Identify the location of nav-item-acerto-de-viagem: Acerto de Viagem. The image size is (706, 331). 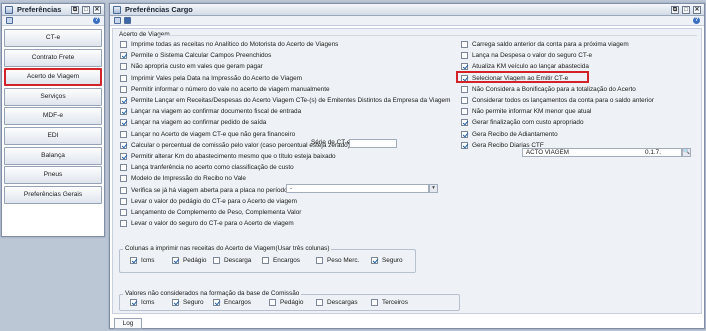
(53, 77).